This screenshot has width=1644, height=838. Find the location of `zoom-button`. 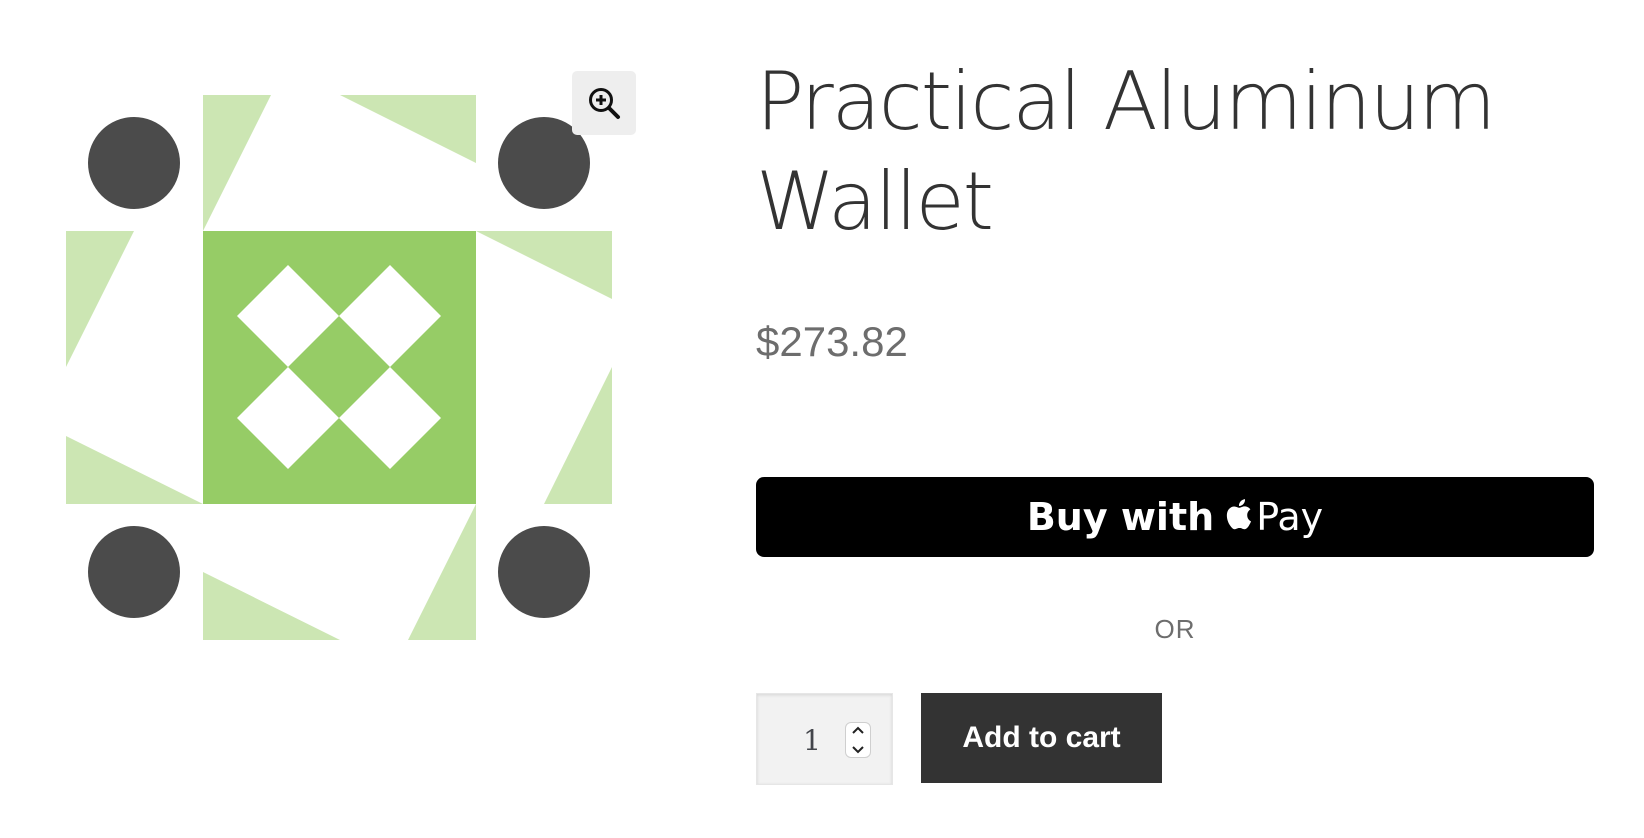

zoom-button is located at coordinates (604, 103).